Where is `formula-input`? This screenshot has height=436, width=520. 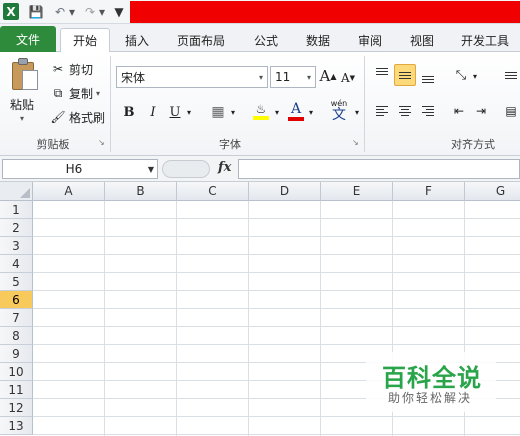
formula-input is located at coordinates (379, 169).